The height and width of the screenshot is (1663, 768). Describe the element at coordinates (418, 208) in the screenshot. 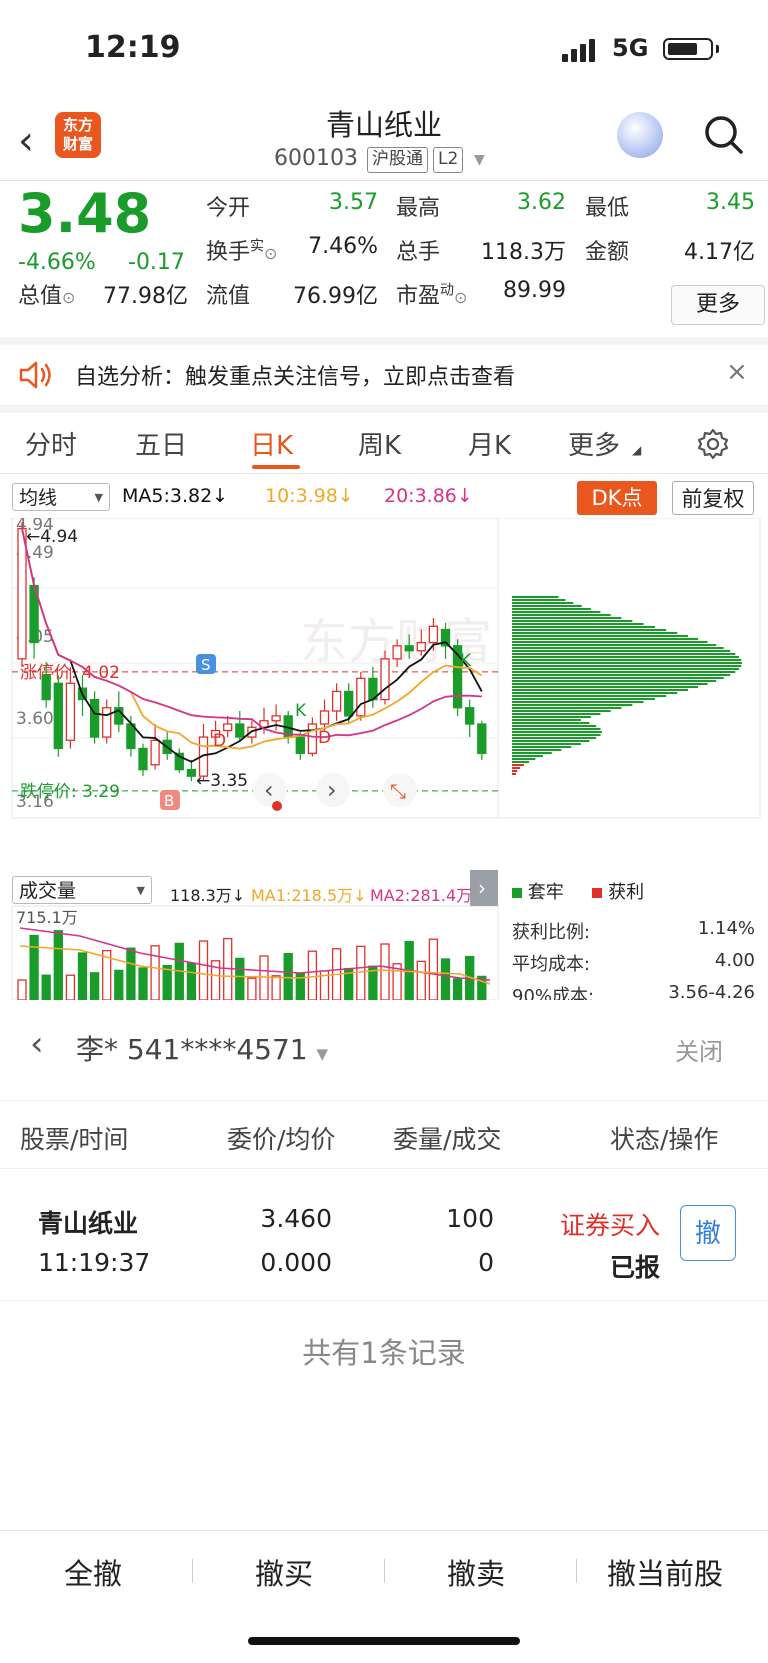

I see `stat-label: 最高` at that location.